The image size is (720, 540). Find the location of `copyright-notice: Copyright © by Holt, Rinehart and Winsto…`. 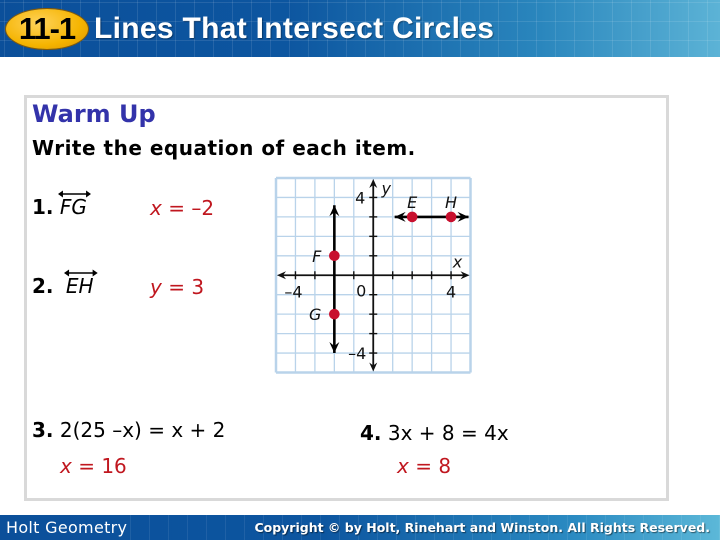

copyright-notice: Copyright © by Holt, Rinehart and Winsto… is located at coordinates (482, 527).